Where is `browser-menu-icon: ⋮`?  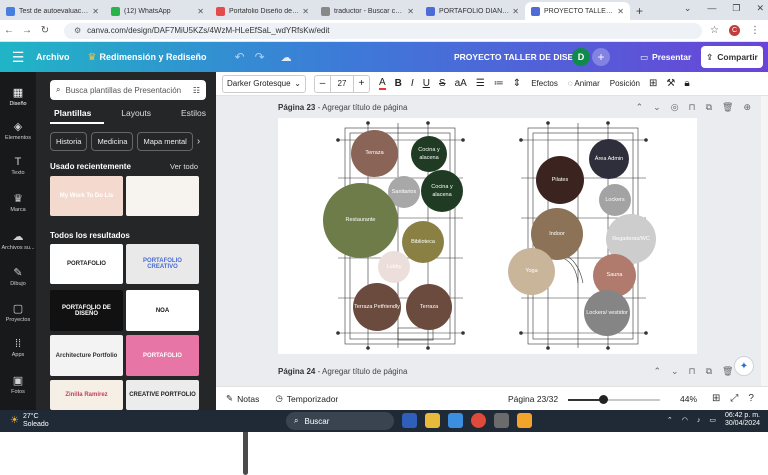
browser-menu-icon: ⋮ is located at coordinates (755, 30).